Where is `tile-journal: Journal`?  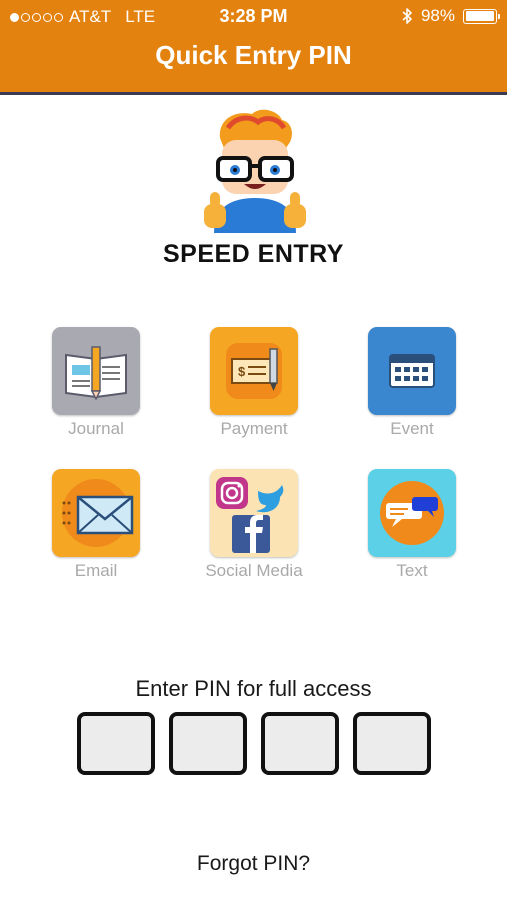
tile-journal: Journal is located at coordinates (96, 383).